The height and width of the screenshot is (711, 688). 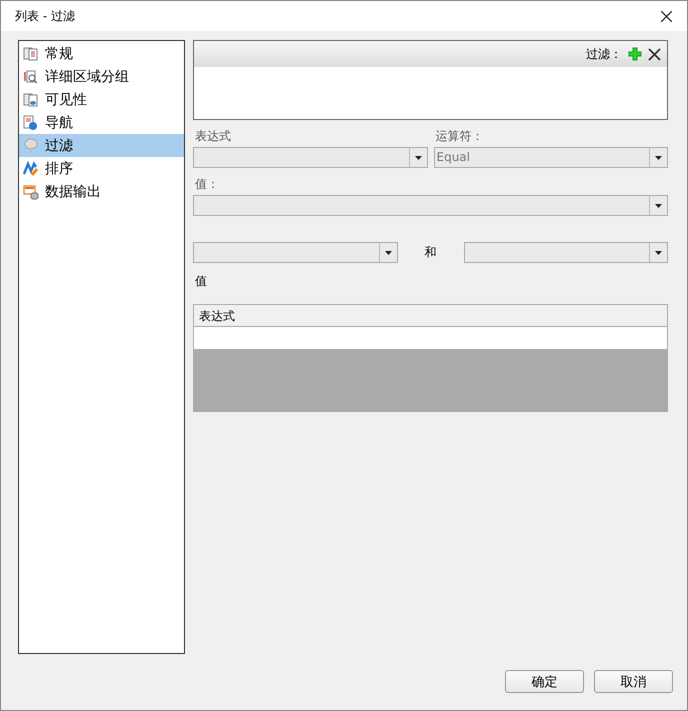 What do you see at coordinates (430, 338) in the screenshot?
I see `grid-row` at bounding box center [430, 338].